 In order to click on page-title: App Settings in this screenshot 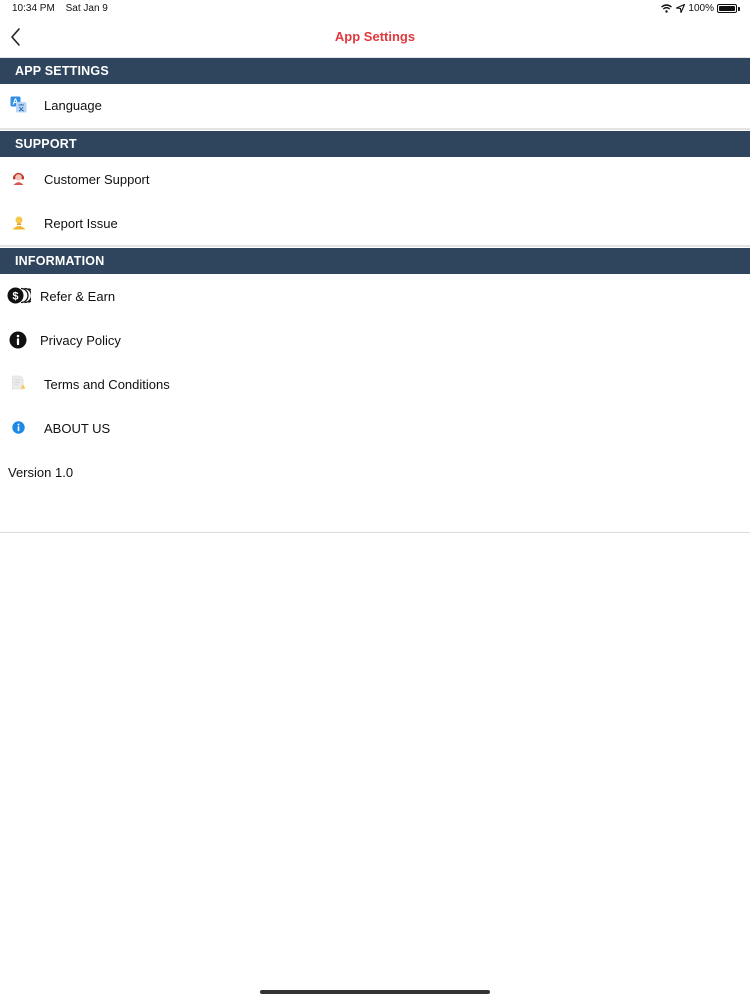, I will do `click(375, 36)`.